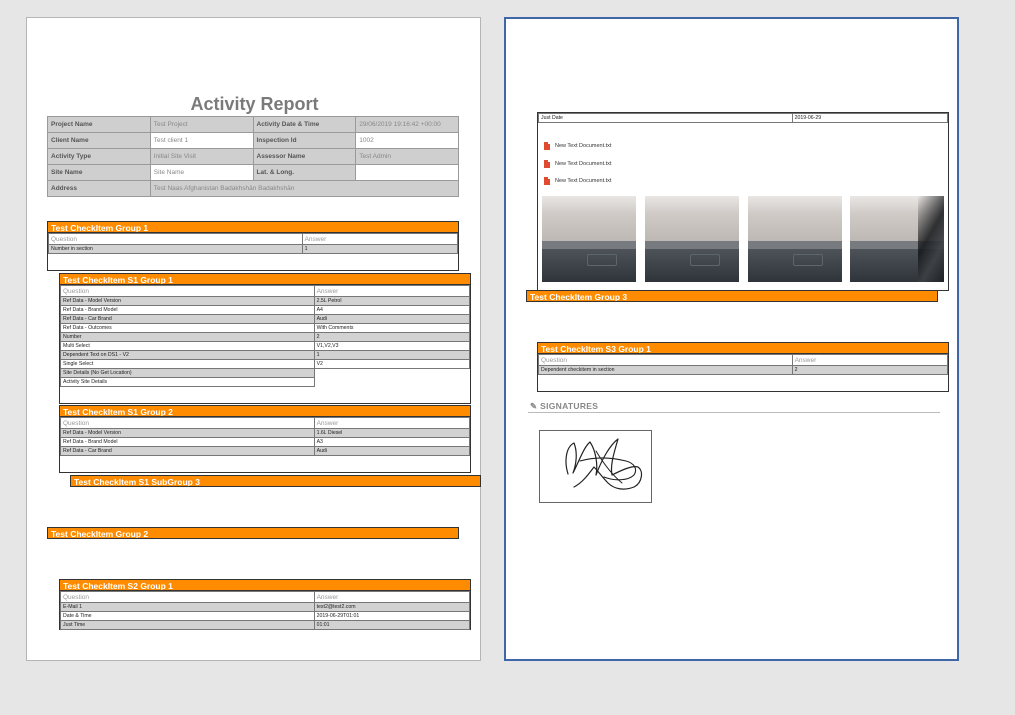 The image size is (1015, 715). What do you see at coordinates (665, 370) in the screenshot?
I see `question-cell: Dependent checkitem in section` at bounding box center [665, 370].